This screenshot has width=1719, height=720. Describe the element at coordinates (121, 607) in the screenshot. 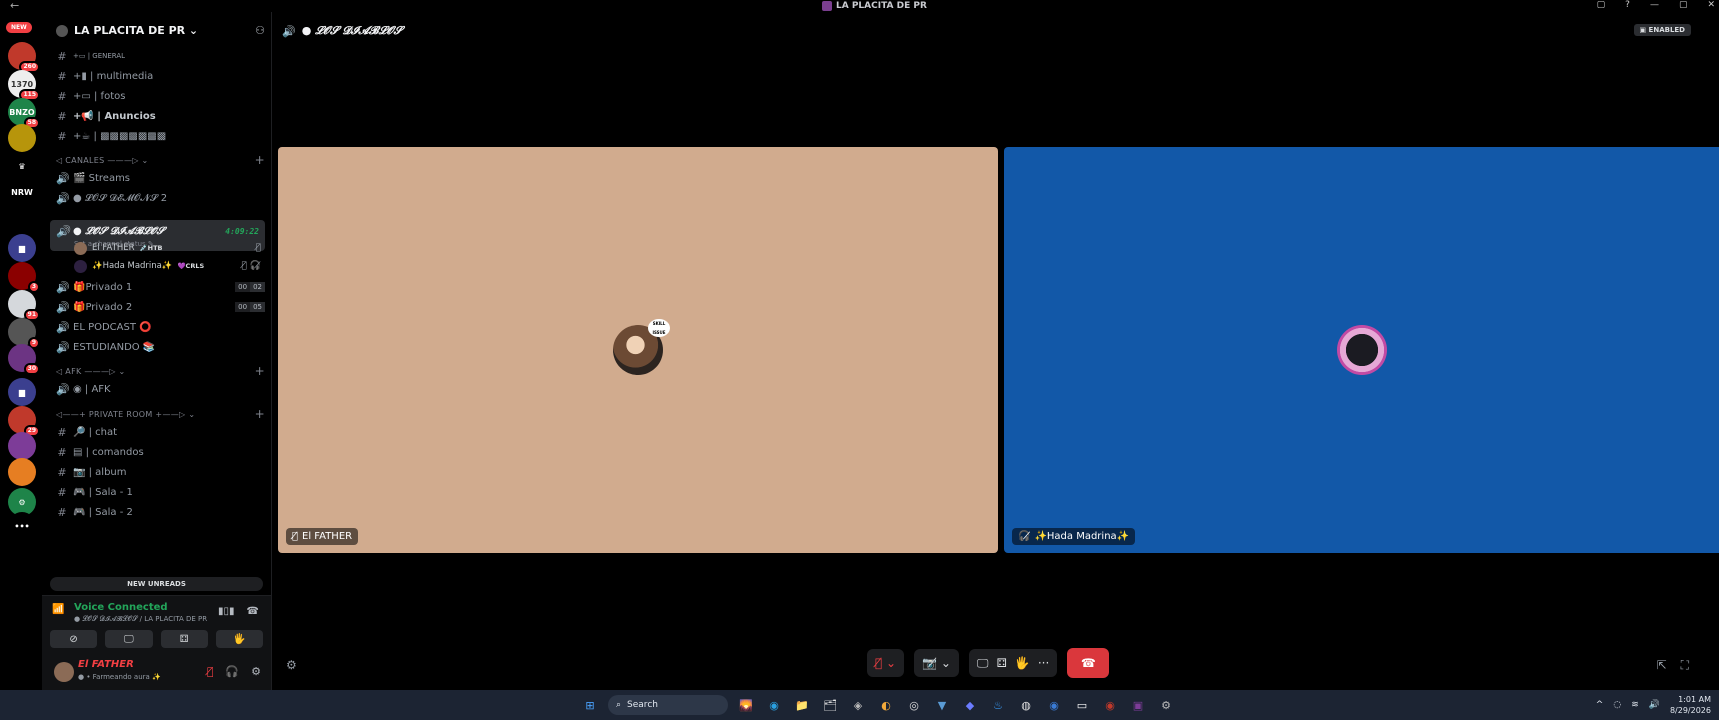

I see `voice-connected-title: Voice Connected` at that location.